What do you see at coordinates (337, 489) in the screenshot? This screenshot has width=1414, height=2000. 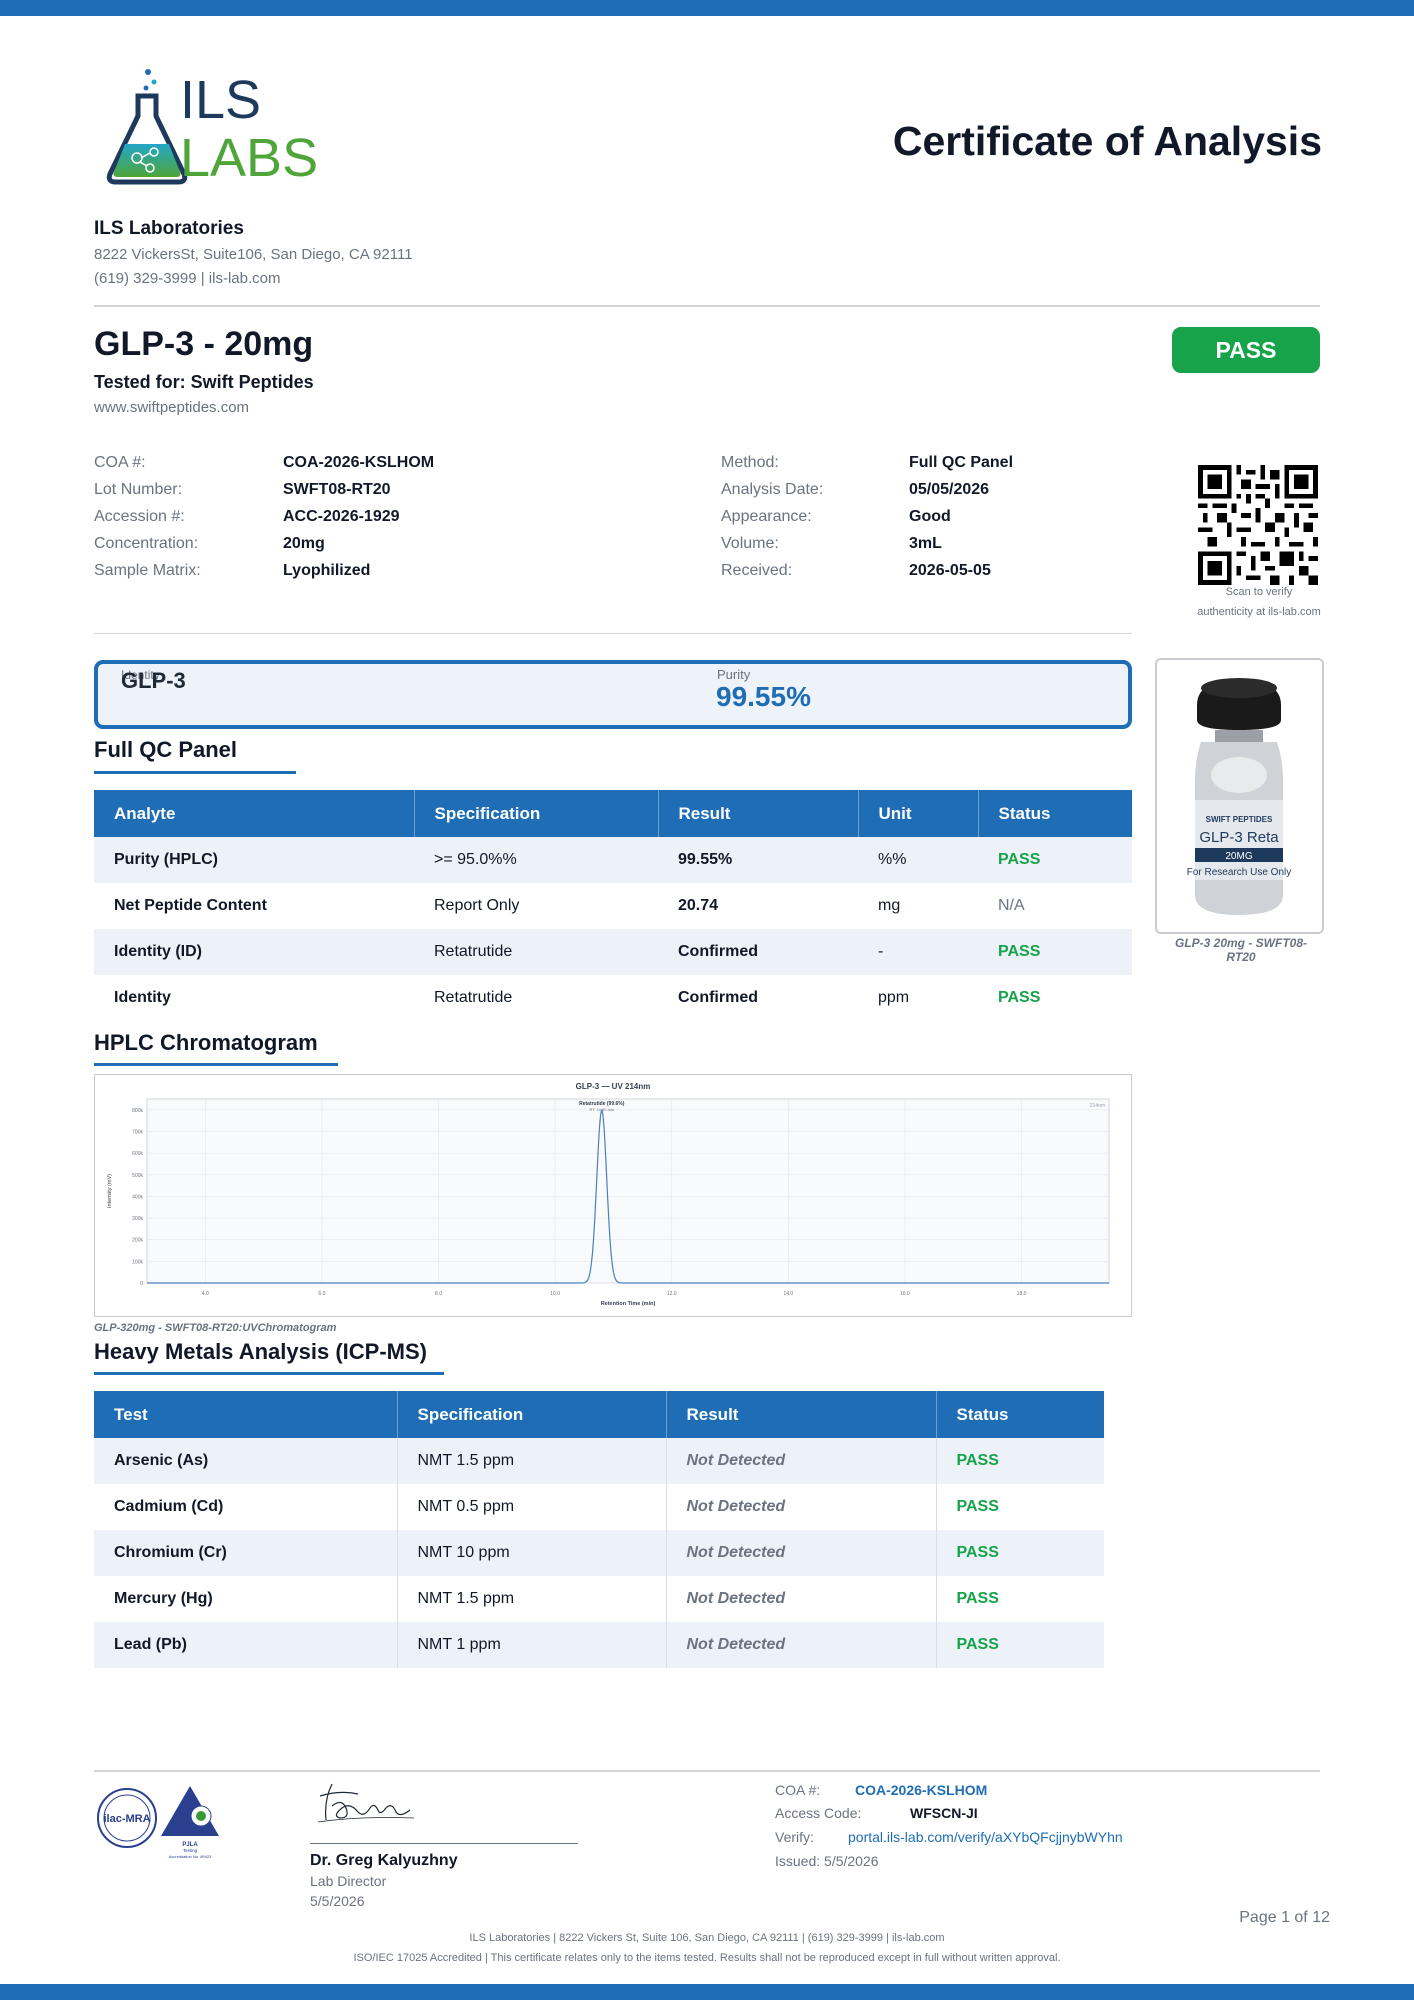 I see `info-value: SWFT08-RT20` at bounding box center [337, 489].